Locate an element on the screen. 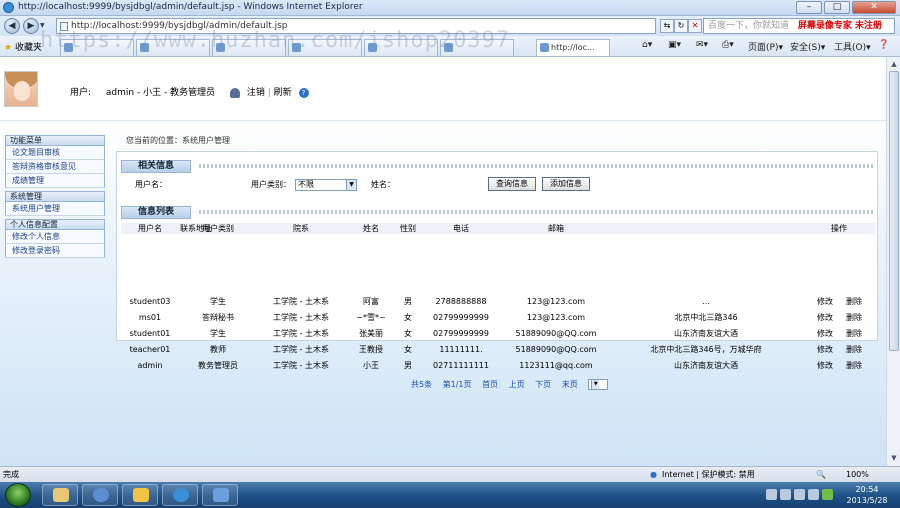  sidebar-item-grades: 成绩管理 is located at coordinates (55, 181).